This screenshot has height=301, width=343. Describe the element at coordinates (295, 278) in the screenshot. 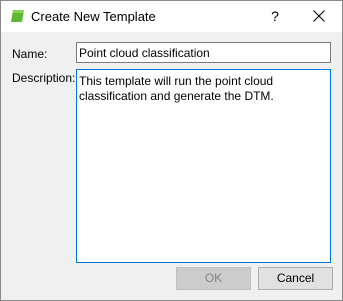

I see `cancel-button: Cancel` at that location.